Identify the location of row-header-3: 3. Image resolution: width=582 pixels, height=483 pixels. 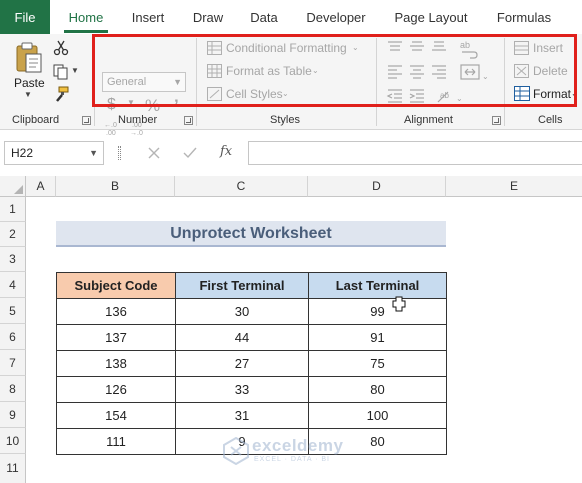
(13, 259).